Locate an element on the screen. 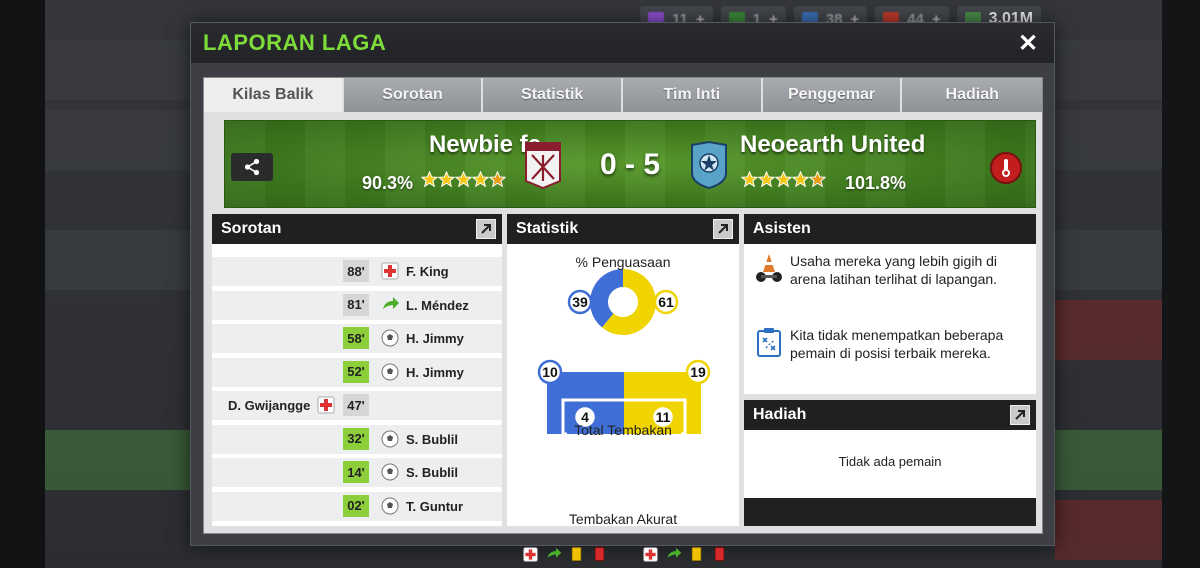 The width and height of the screenshot is (1200, 568). event-minute: 47' is located at coordinates (356, 405).